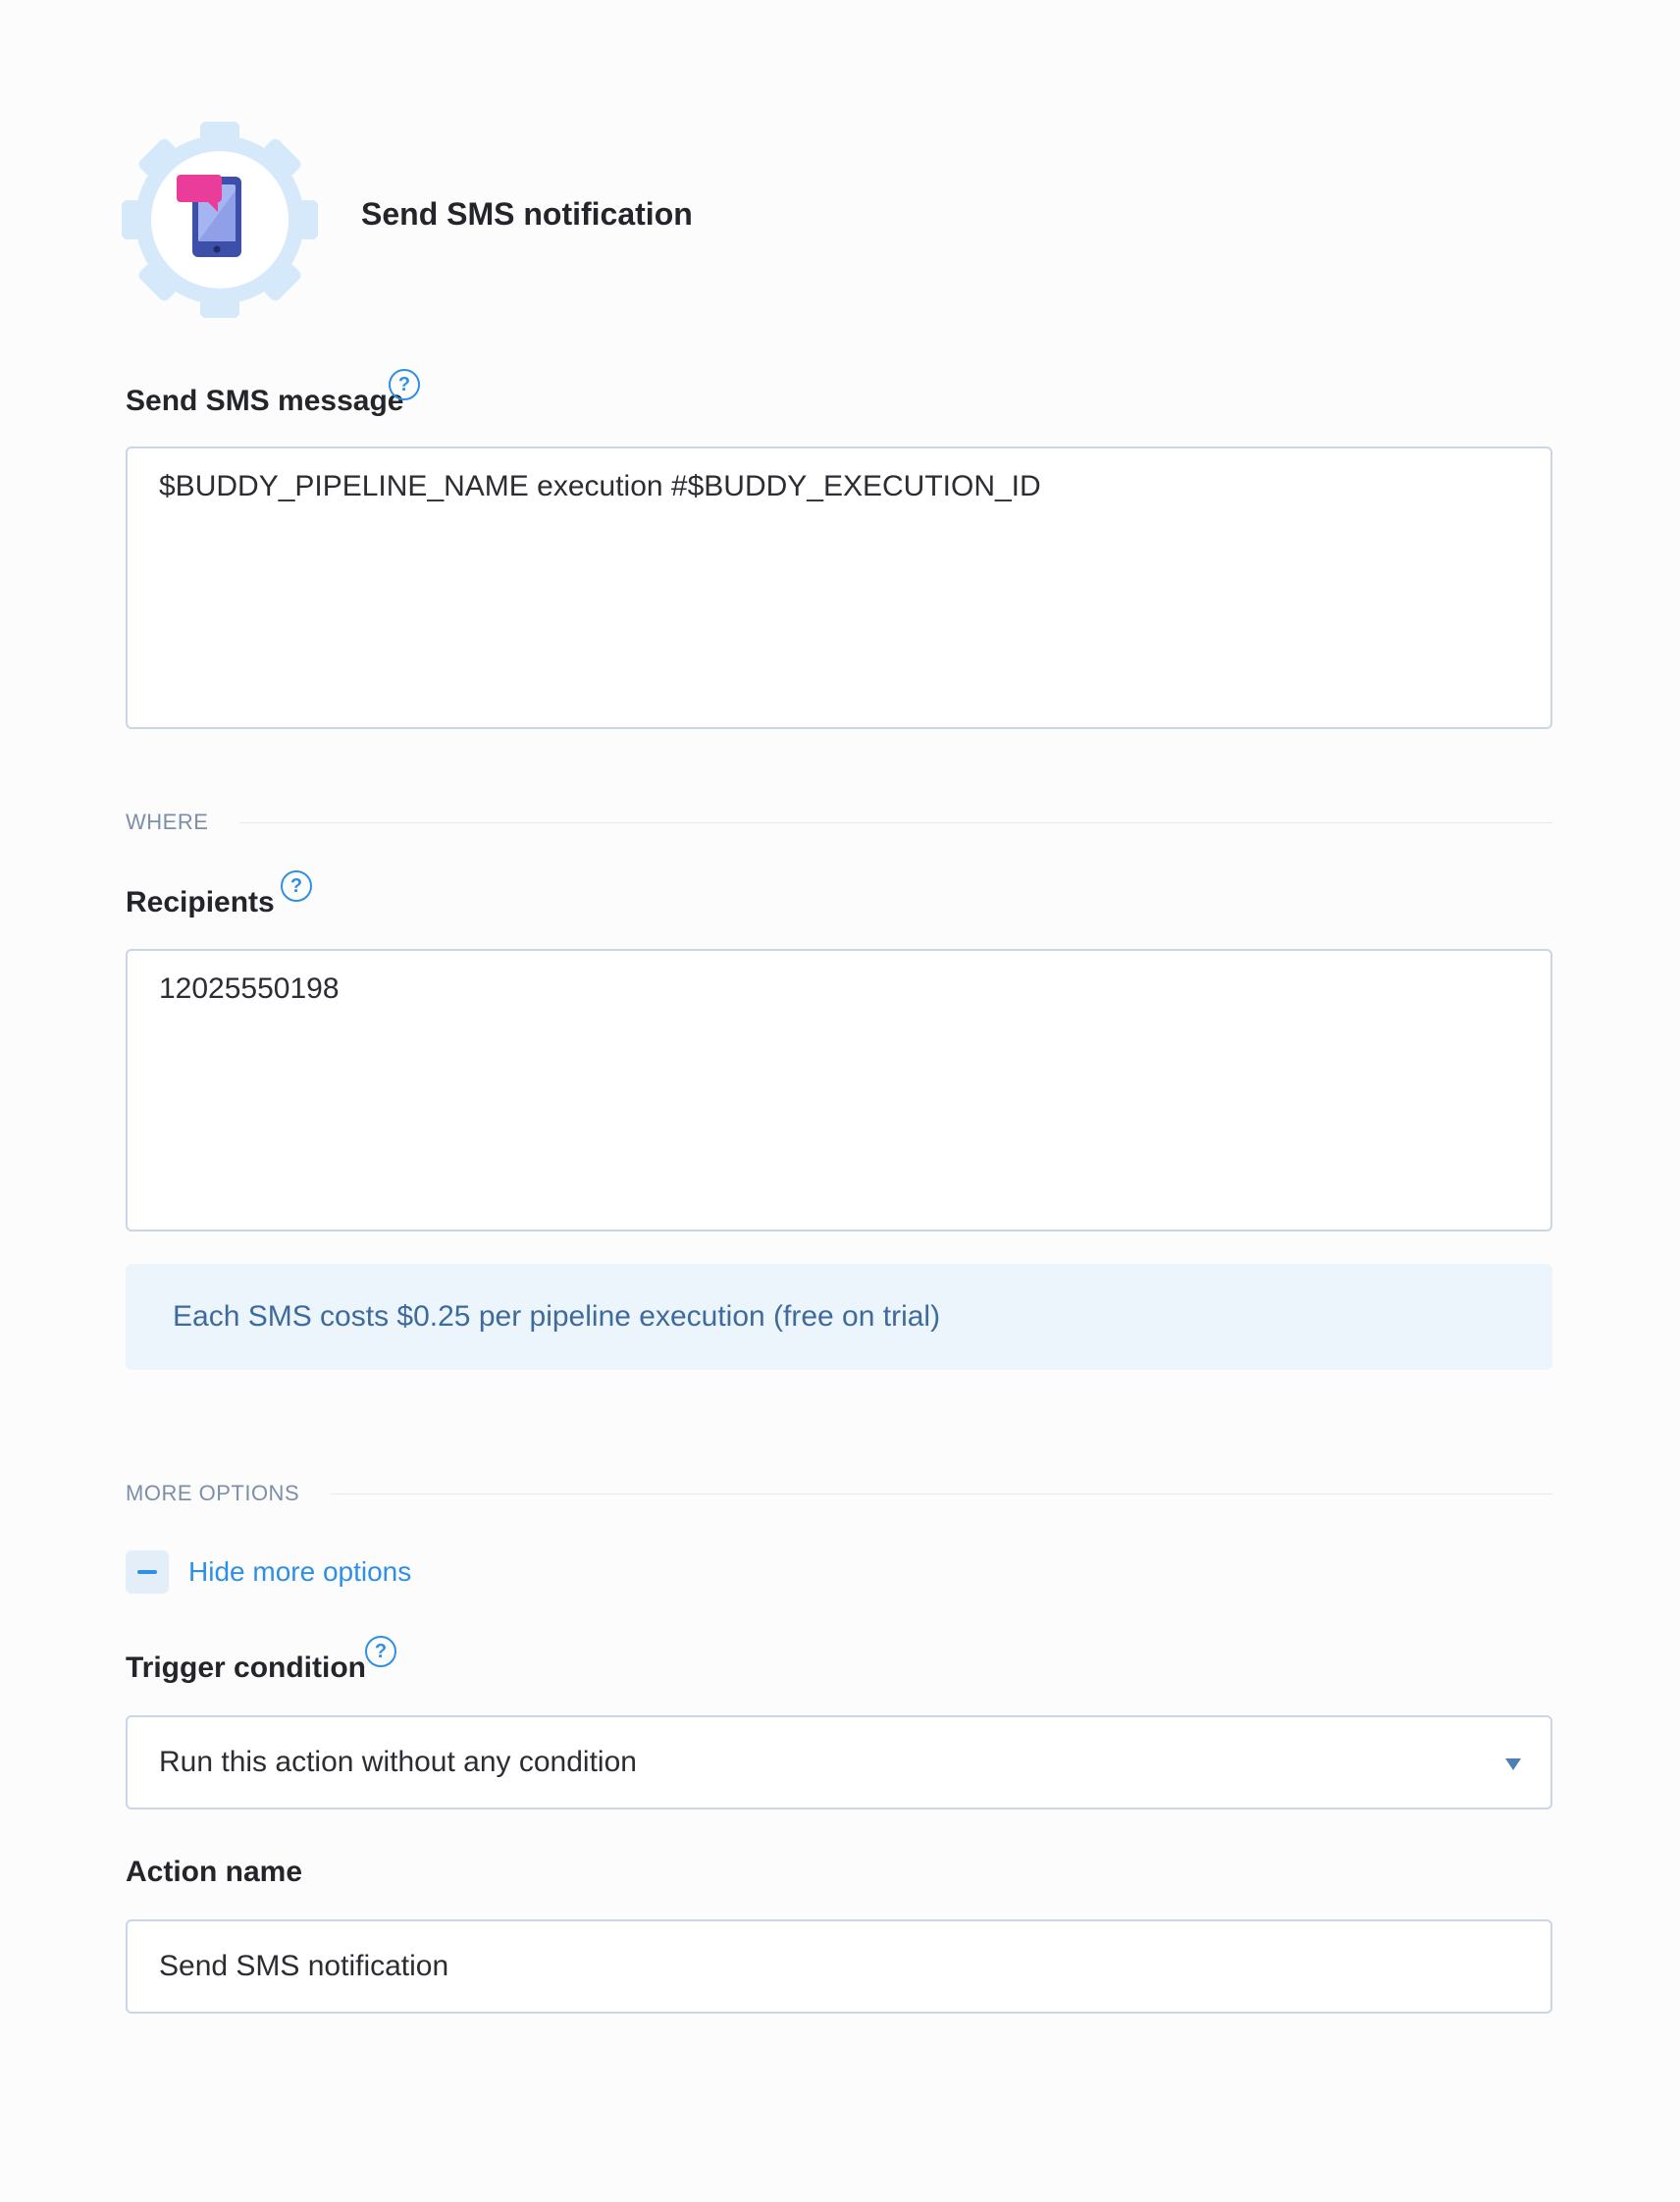  Describe the element at coordinates (214, 1872) in the screenshot. I see `action-name-label: Action name` at that location.